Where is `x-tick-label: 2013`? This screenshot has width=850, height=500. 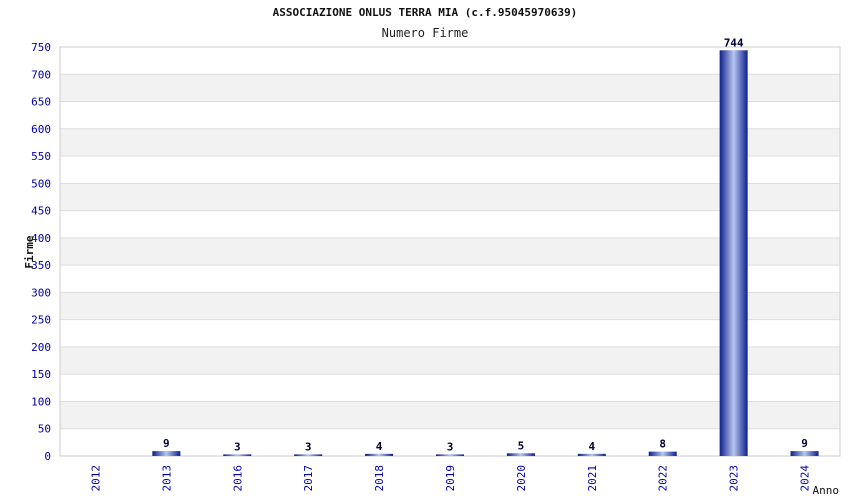
x-tick-label: 2013 is located at coordinates (166, 478).